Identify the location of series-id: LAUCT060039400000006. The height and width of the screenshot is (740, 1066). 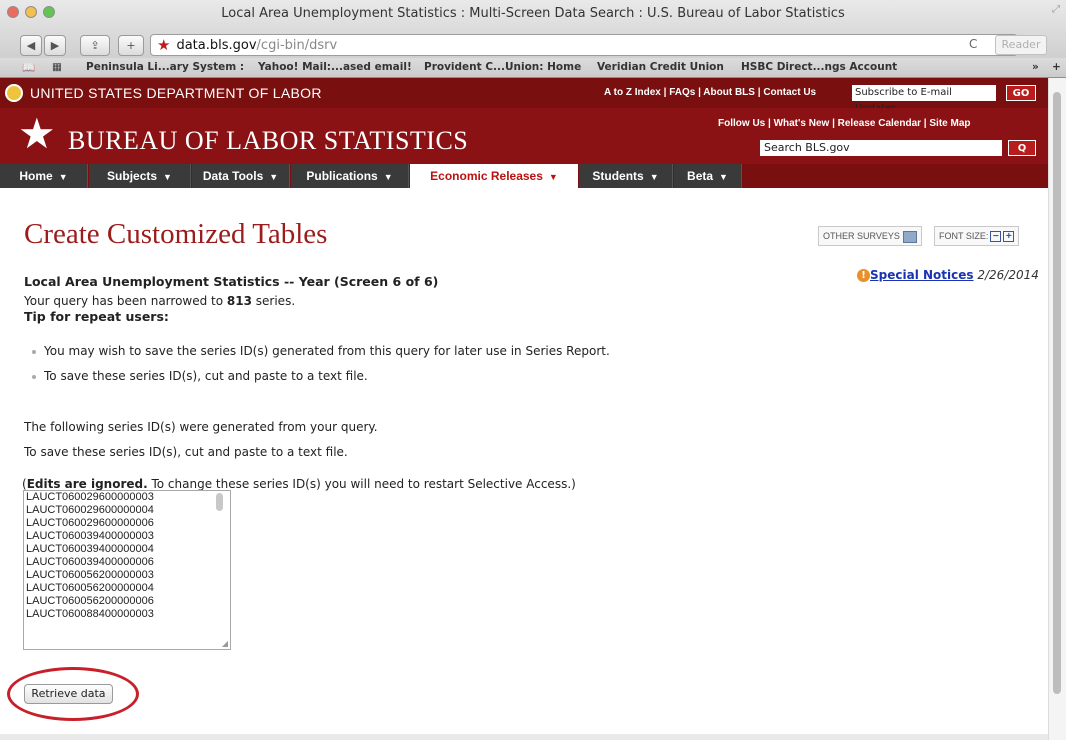
(90, 562).